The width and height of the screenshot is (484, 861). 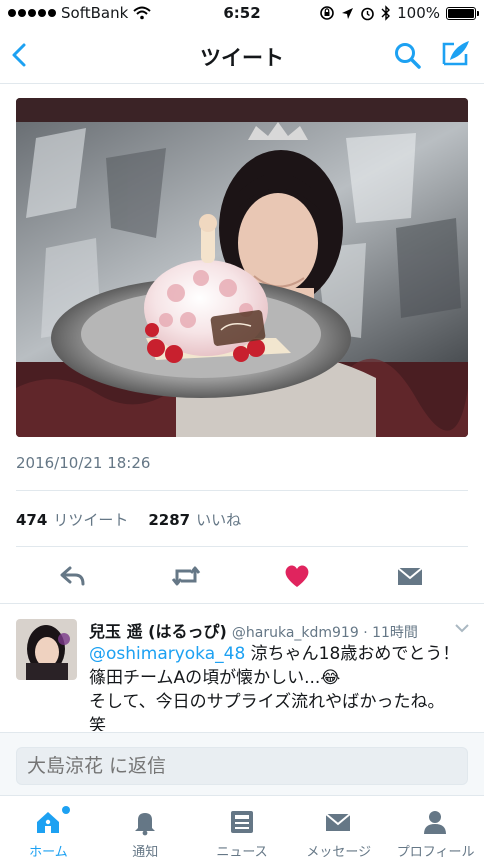 What do you see at coordinates (352, 654) in the screenshot?
I see `reply-line-1: 涼ちゃん18歳おめでとう！` at bounding box center [352, 654].